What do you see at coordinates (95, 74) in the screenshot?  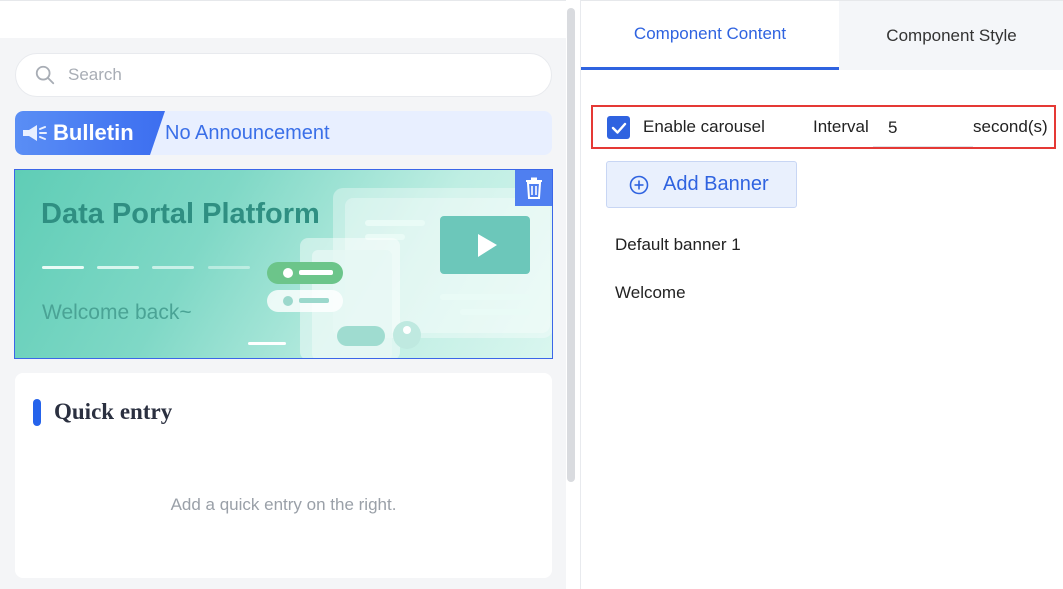 I see `search-placeholder: Search` at bounding box center [95, 74].